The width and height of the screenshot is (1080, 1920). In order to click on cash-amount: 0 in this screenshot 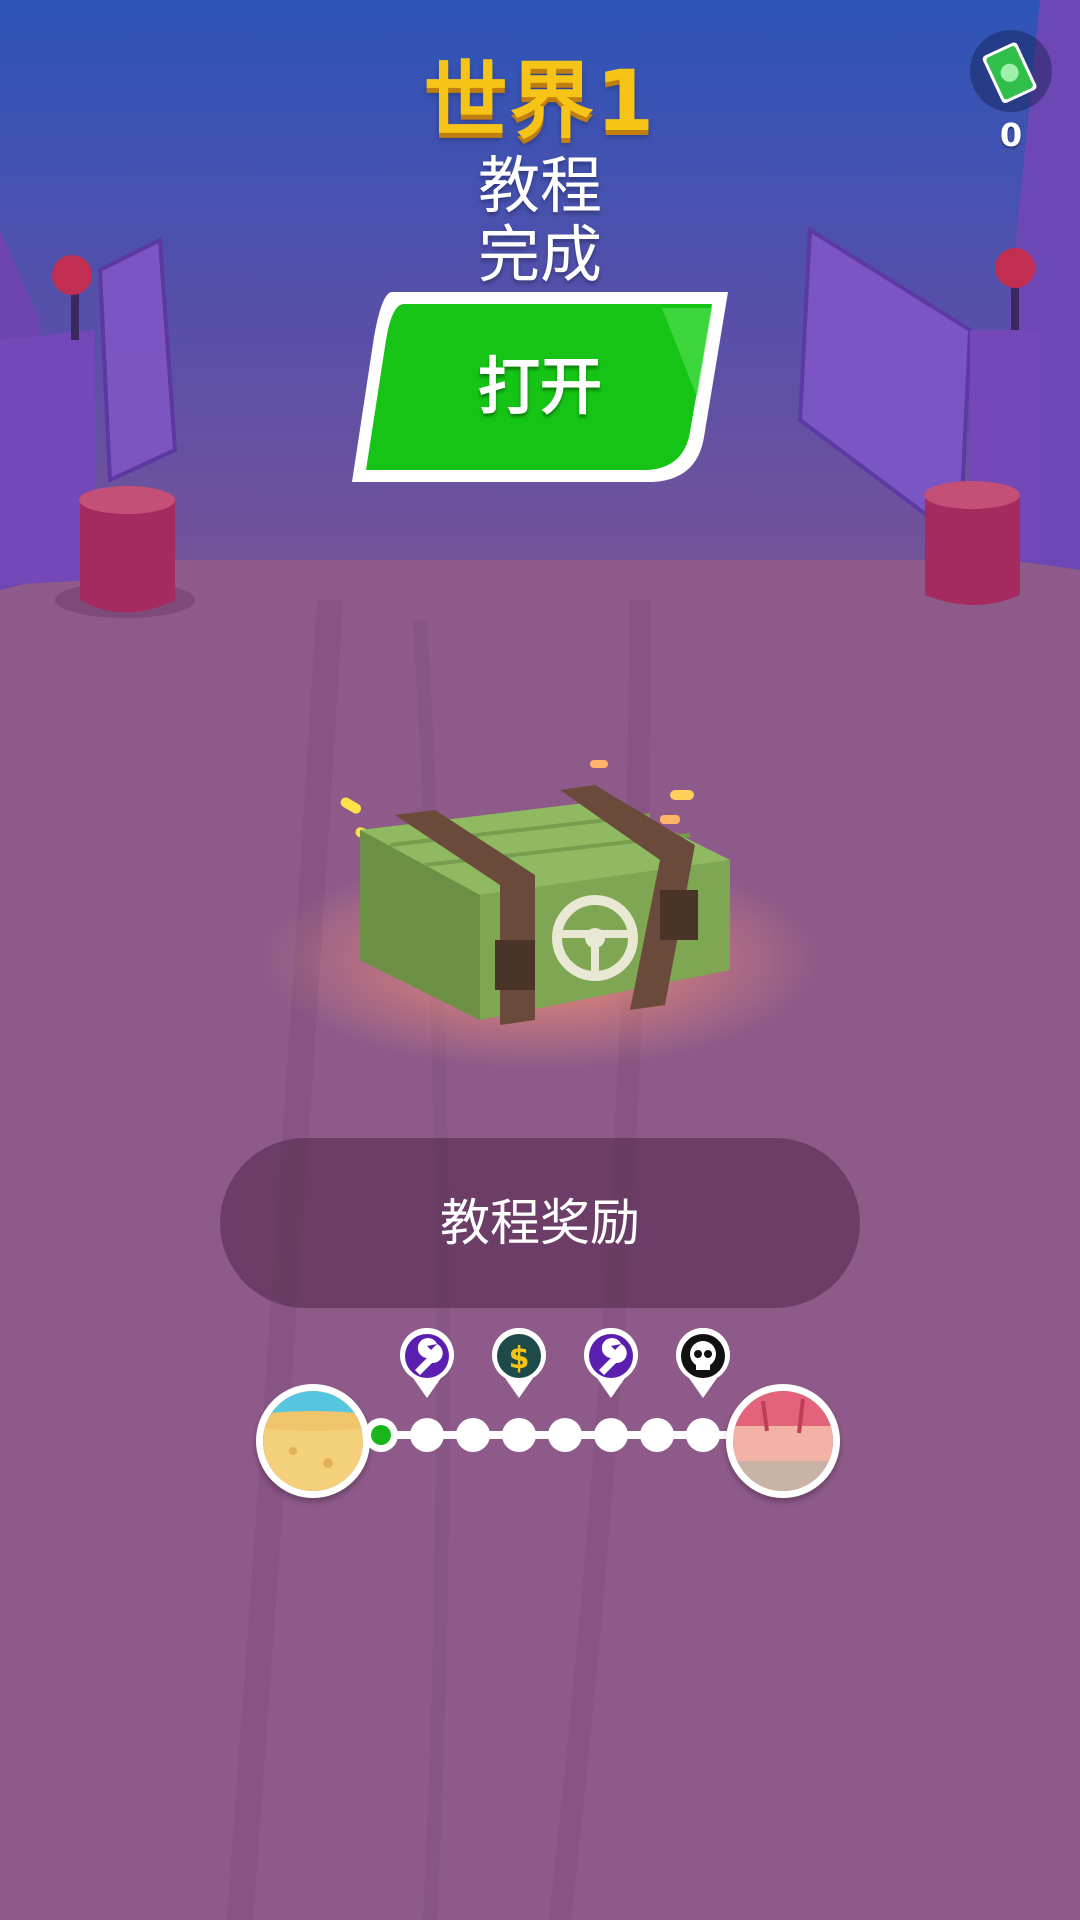, I will do `click(1011, 135)`.